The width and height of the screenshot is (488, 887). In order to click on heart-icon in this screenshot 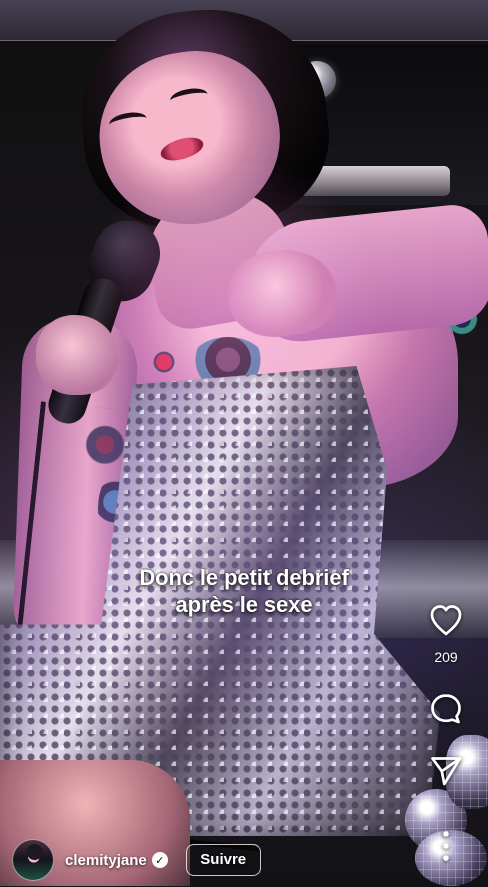, I will do `click(446, 620)`.